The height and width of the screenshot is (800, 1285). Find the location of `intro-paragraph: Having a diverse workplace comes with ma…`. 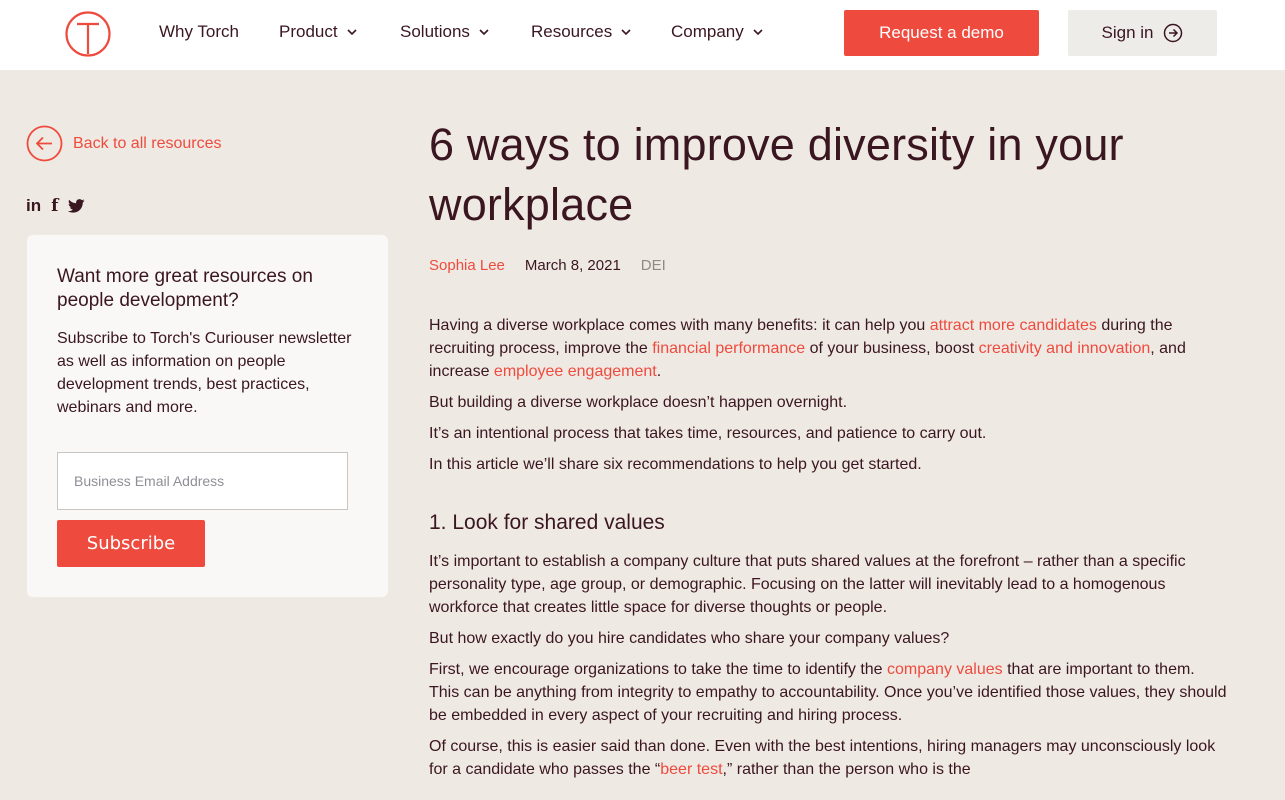

intro-paragraph: Having a diverse workplace comes with ma… is located at coordinates (829, 348).